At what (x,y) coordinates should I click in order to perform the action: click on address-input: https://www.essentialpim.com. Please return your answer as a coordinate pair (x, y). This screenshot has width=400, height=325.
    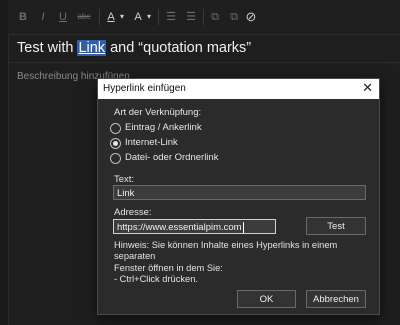
    Looking at the image, I should click on (194, 226).